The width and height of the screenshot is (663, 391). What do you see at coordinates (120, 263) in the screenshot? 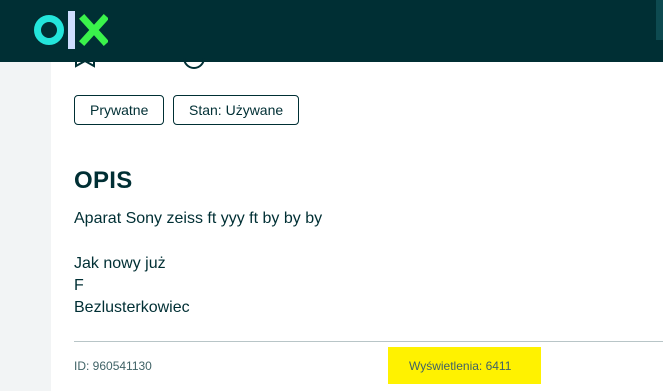
I see `description-line: Jak nowy już` at bounding box center [120, 263].